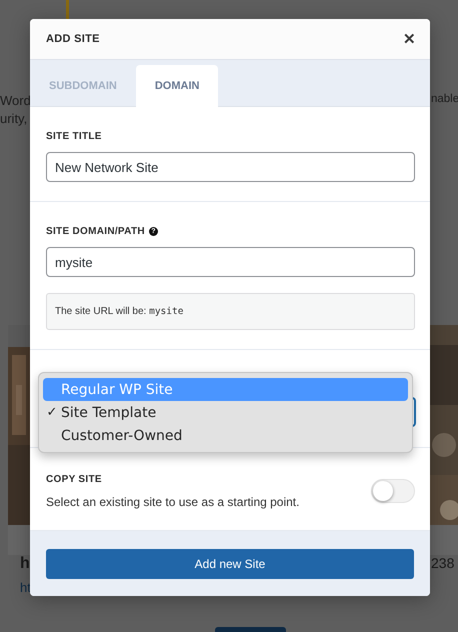 The width and height of the screenshot is (458, 632). I want to click on url-preview: The site URL will be: mysite, so click(230, 311).